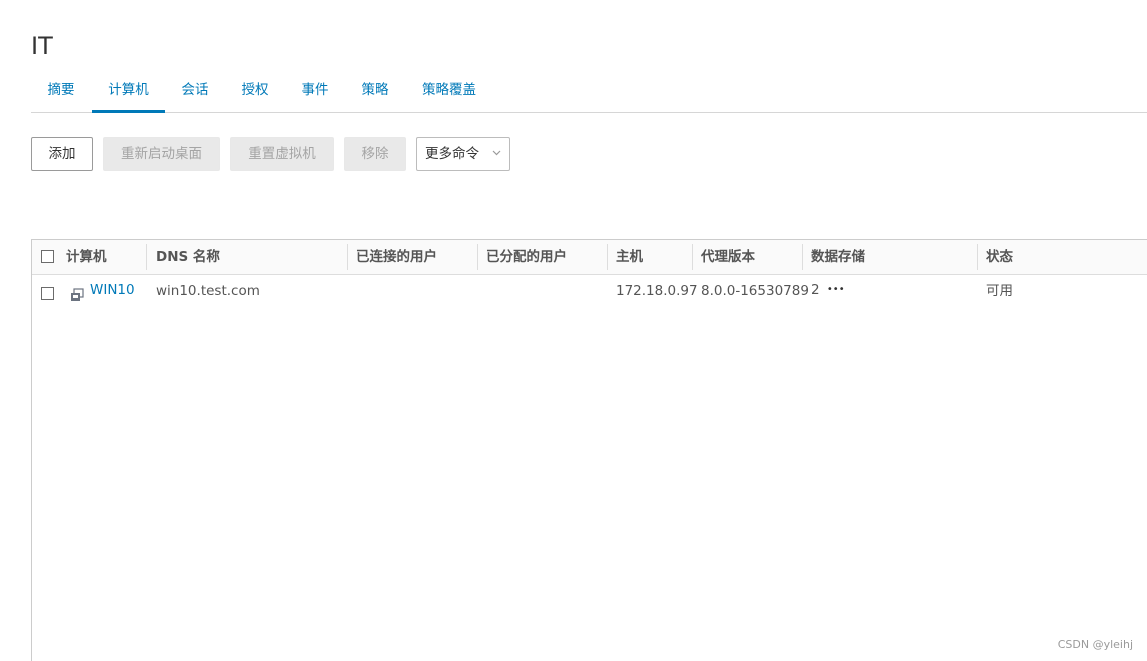  What do you see at coordinates (1095, 644) in the screenshot?
I see `watermark: CSDN @yleihj` at bounding box center [1095, 644].